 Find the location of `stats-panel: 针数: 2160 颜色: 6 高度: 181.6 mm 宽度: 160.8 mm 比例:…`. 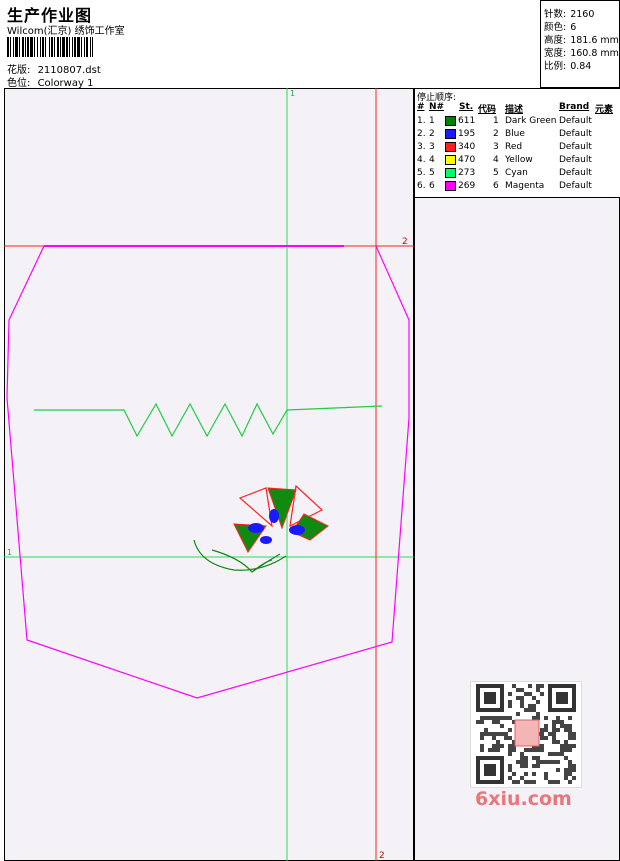

stats-panel: 针数: 2160 颜色: 6 高度: 181.6 mm 宽度: 160.8 mm 比例:… is located at coordinates (580, 44).